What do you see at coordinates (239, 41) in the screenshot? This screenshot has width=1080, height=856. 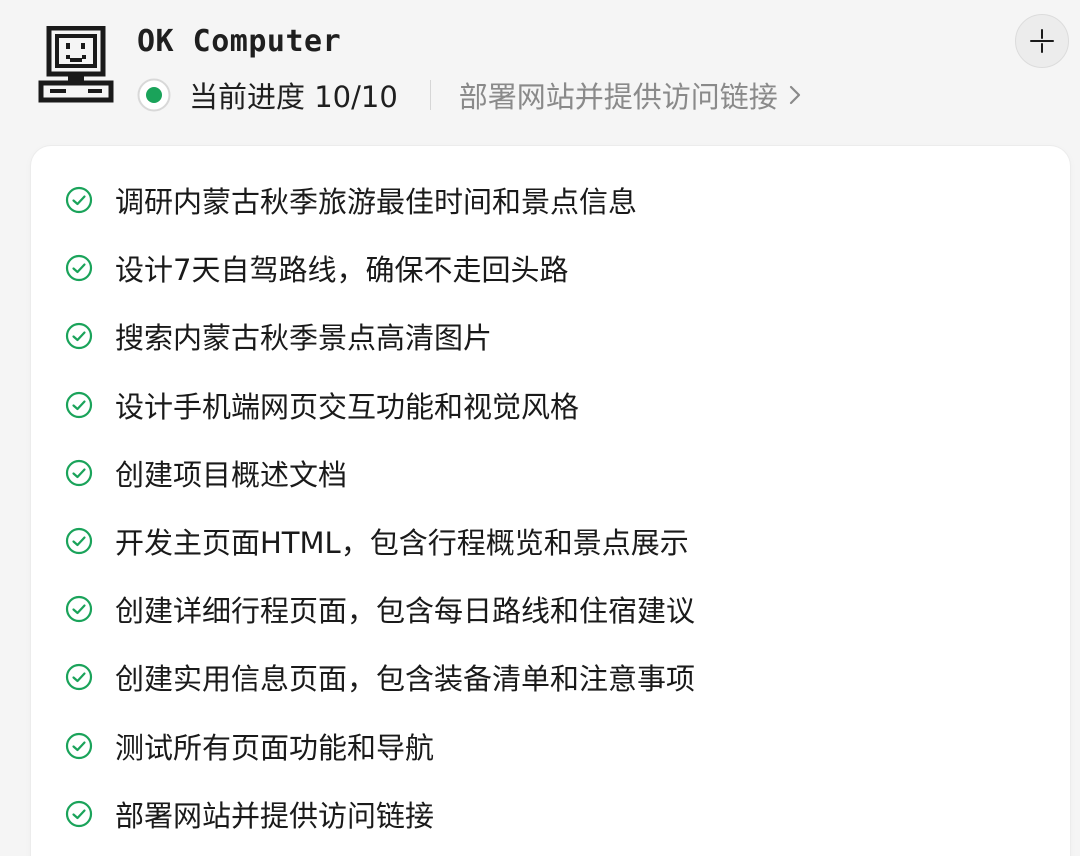 I see `app-title: OK Computer` at bounding box center [239, 41].